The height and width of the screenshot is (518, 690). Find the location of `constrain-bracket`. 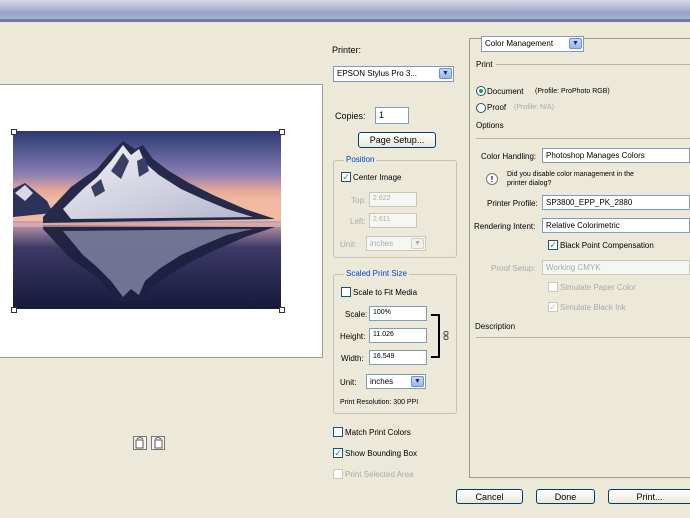

constrain-bracket is located at coordinates (435, 336).